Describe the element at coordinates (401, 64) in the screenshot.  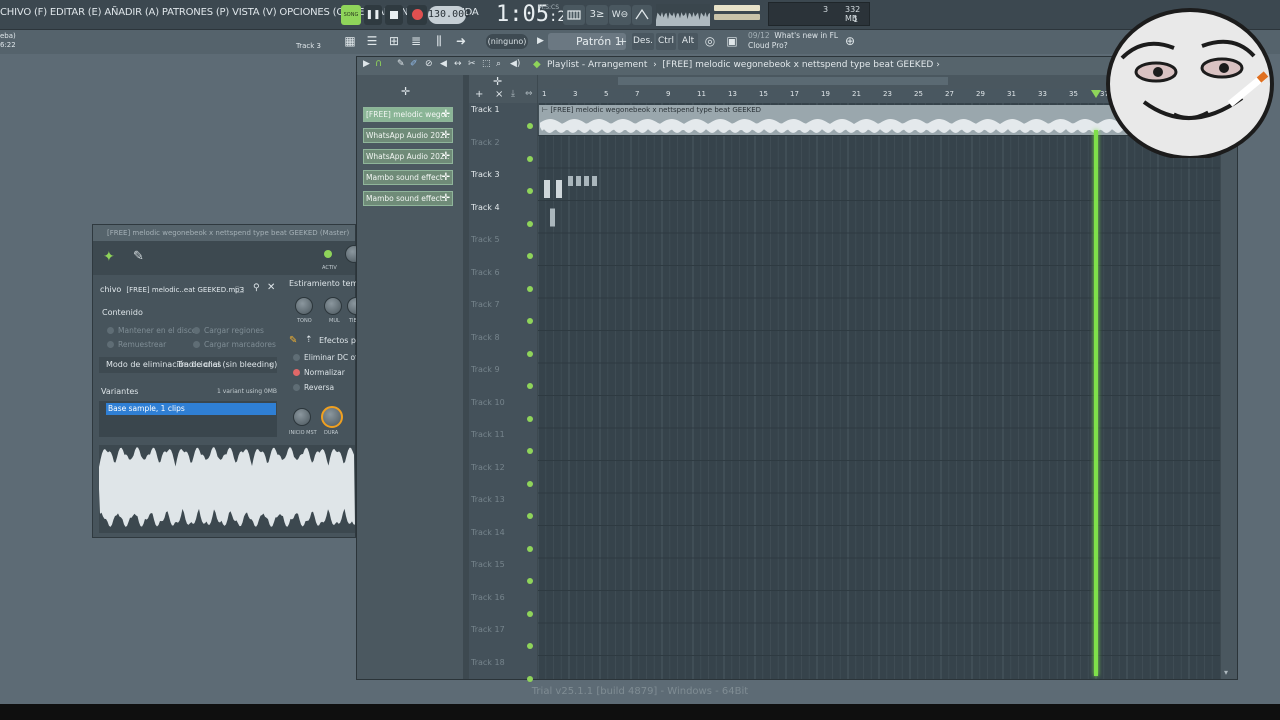
I see `pencil-icon: ✎` at that location.